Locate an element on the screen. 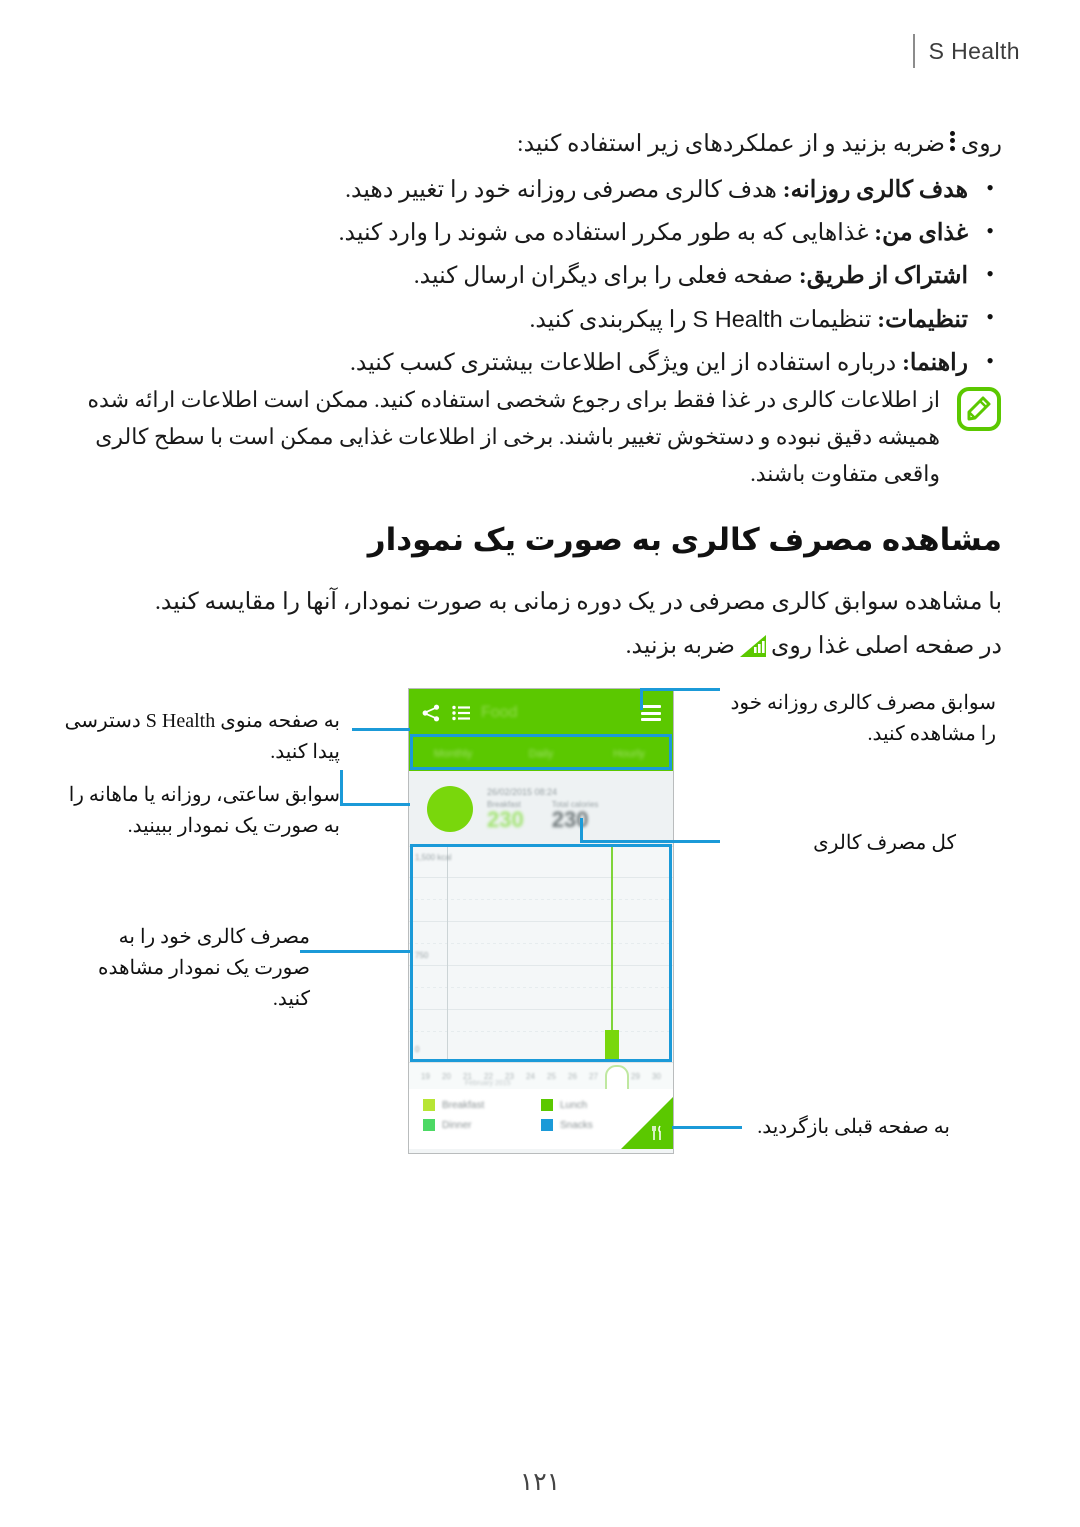  callout-right-mid: کل مصرف کالری is located at coordinates (884, 843).